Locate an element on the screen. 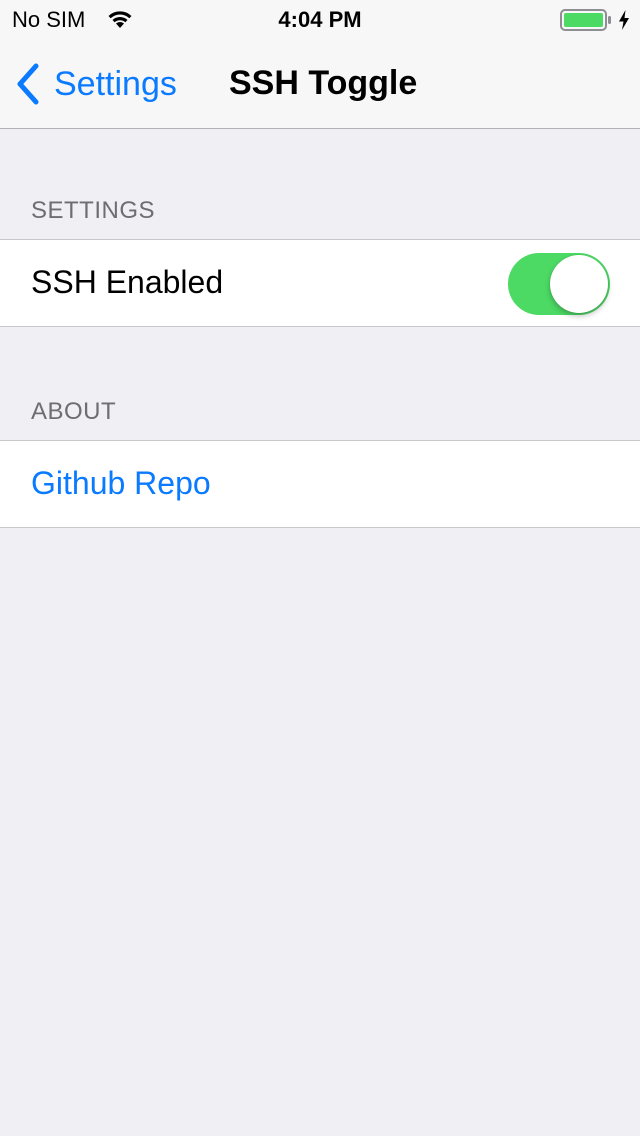 The height and width of the screenshot is (1136, 640). back-button: Settings is located at coordinates (95, 84).